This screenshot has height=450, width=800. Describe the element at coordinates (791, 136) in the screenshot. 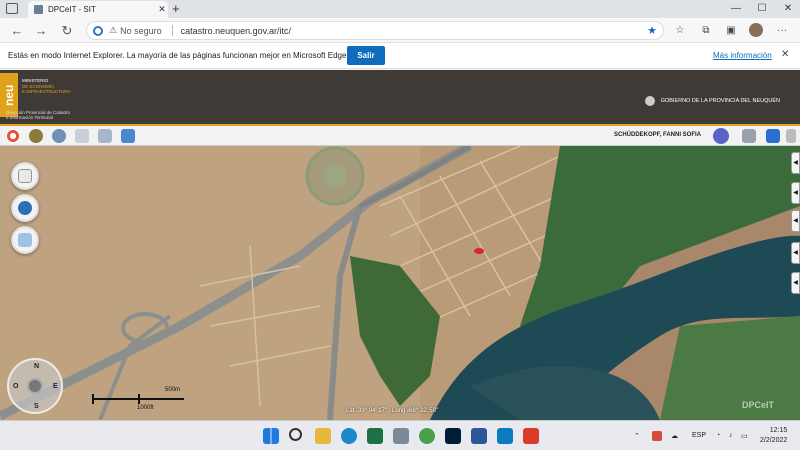

I see `eject-icon` at that location.